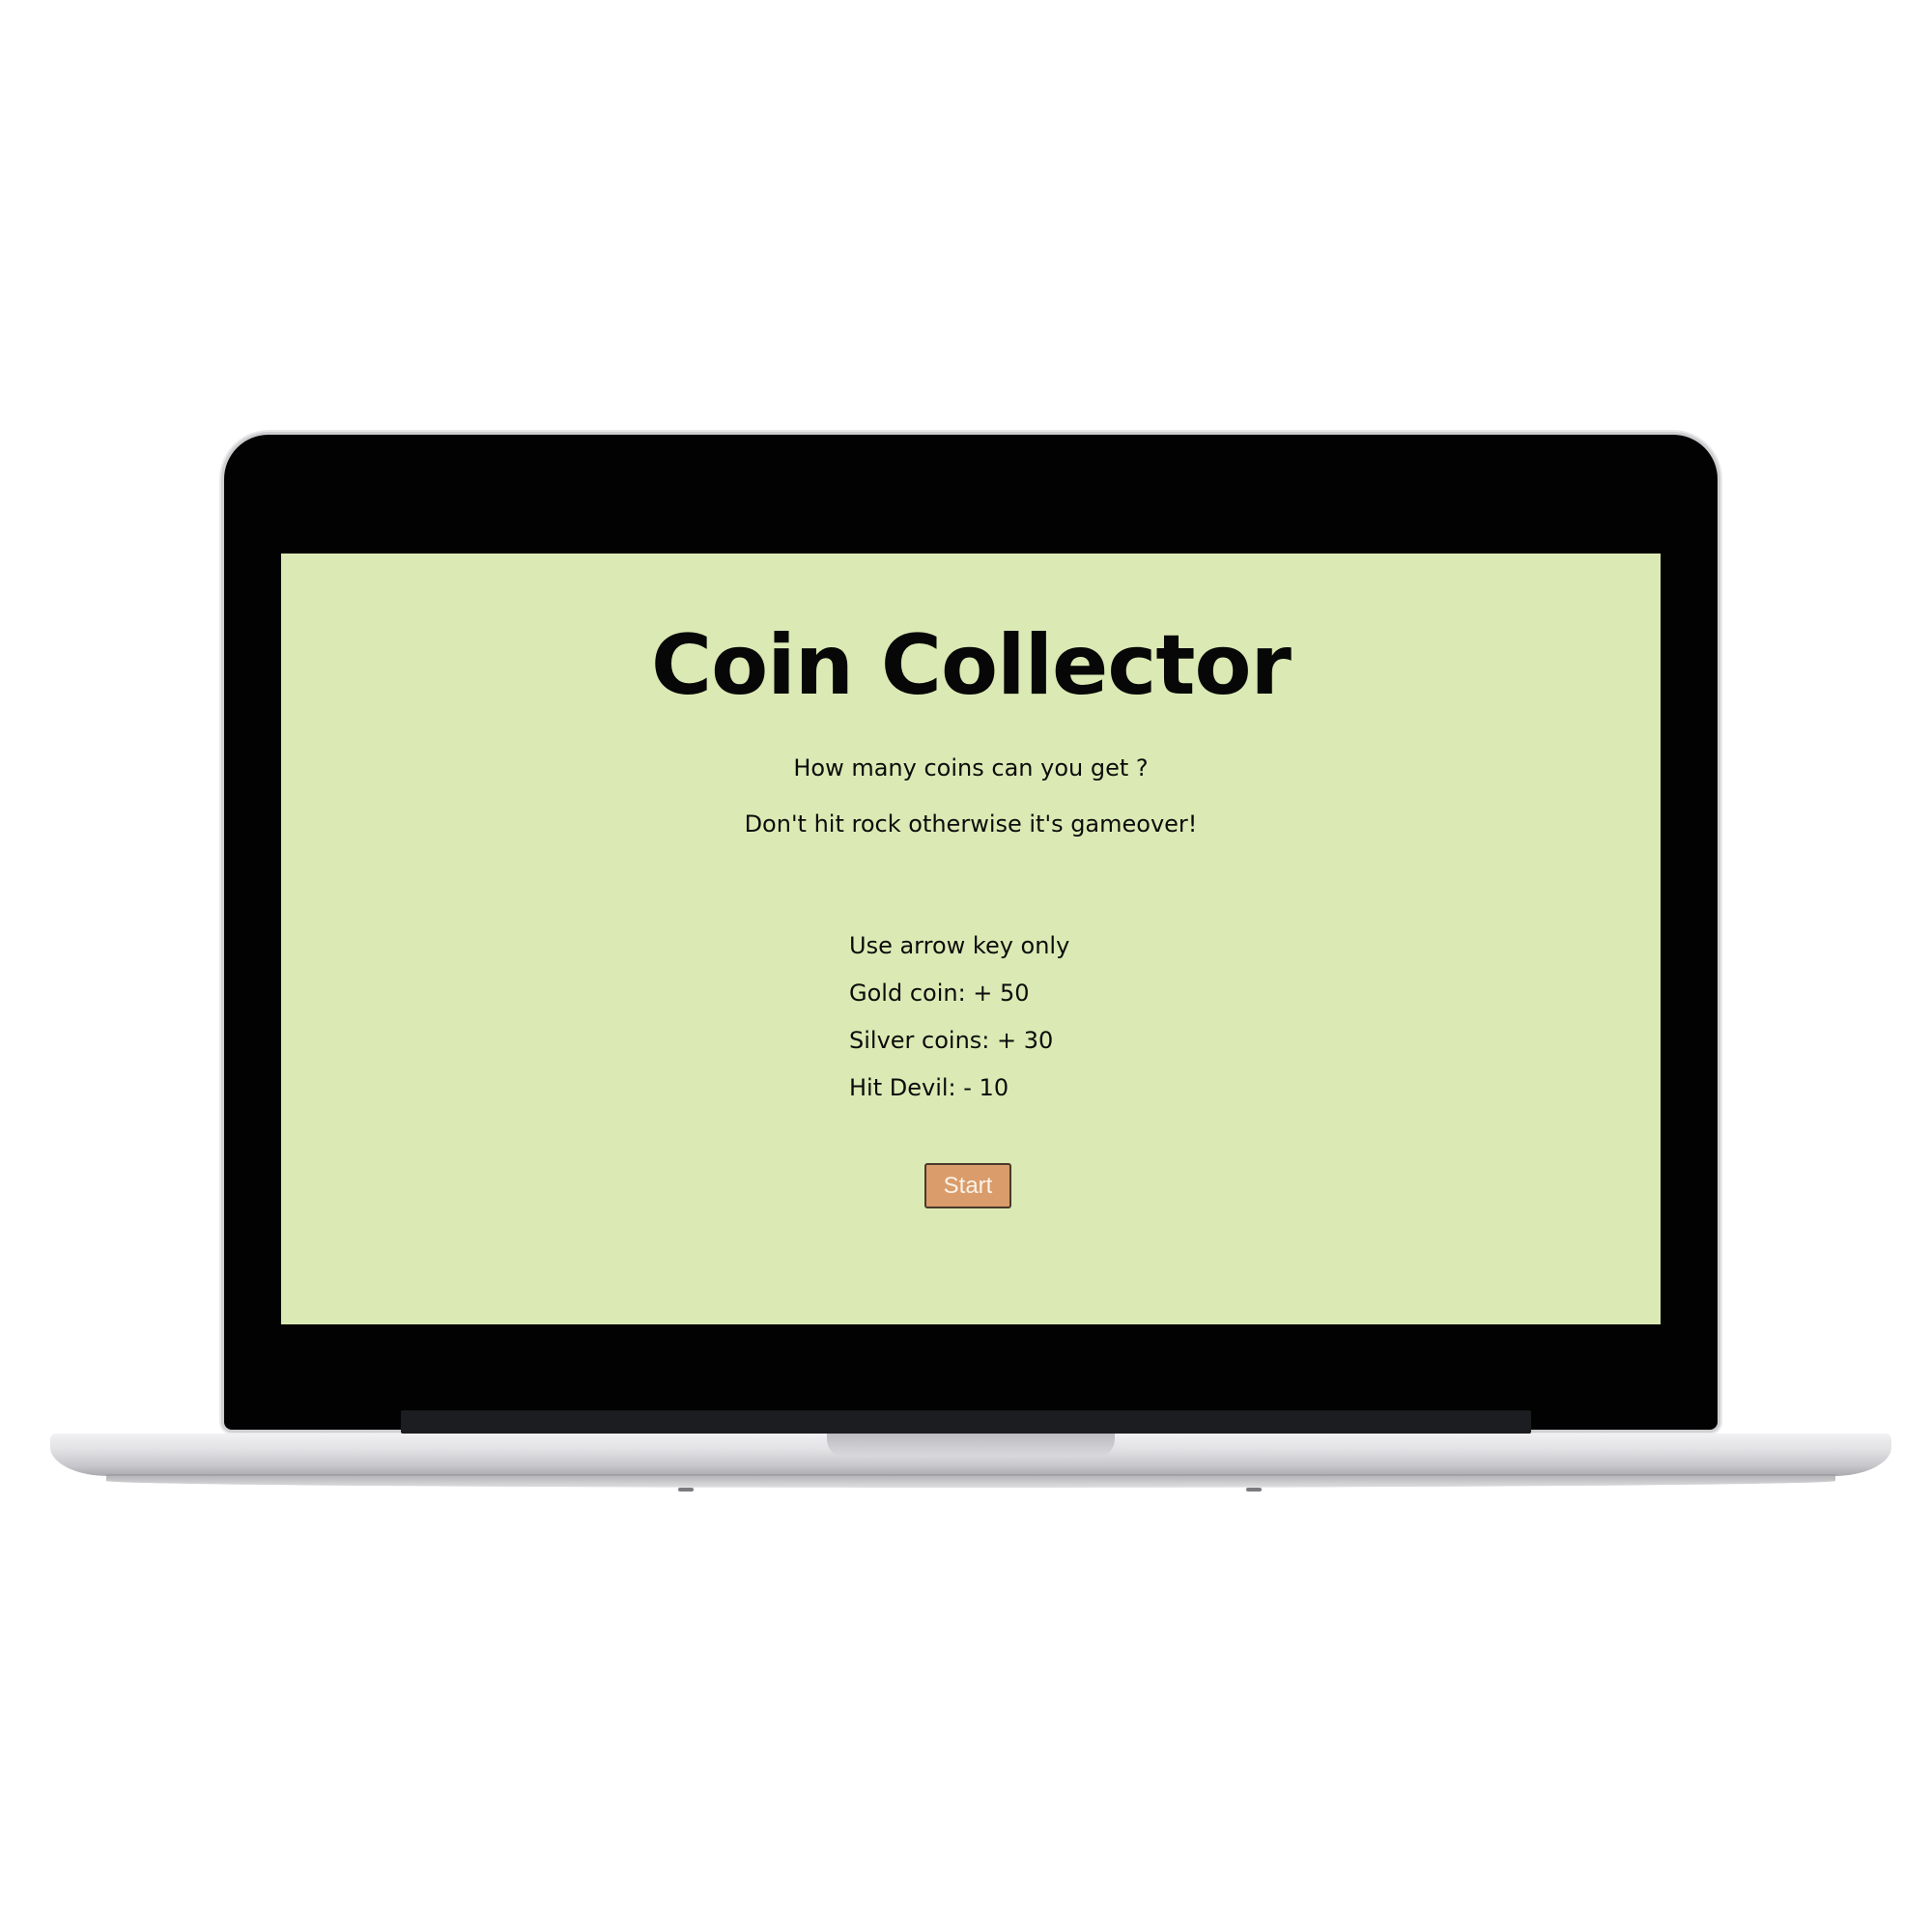 The image size is (1932, 1932). I want to click on rule-hit-devil: Hit Devil: - 10, so click(929, 1087).